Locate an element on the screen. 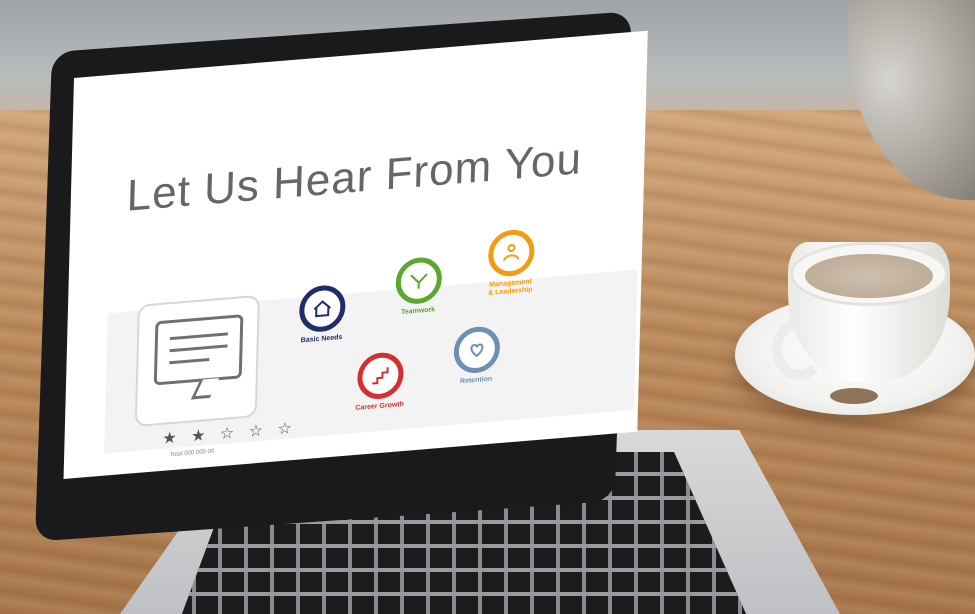  category-teamwork: Teamwork is located at coordinates (418, 287).